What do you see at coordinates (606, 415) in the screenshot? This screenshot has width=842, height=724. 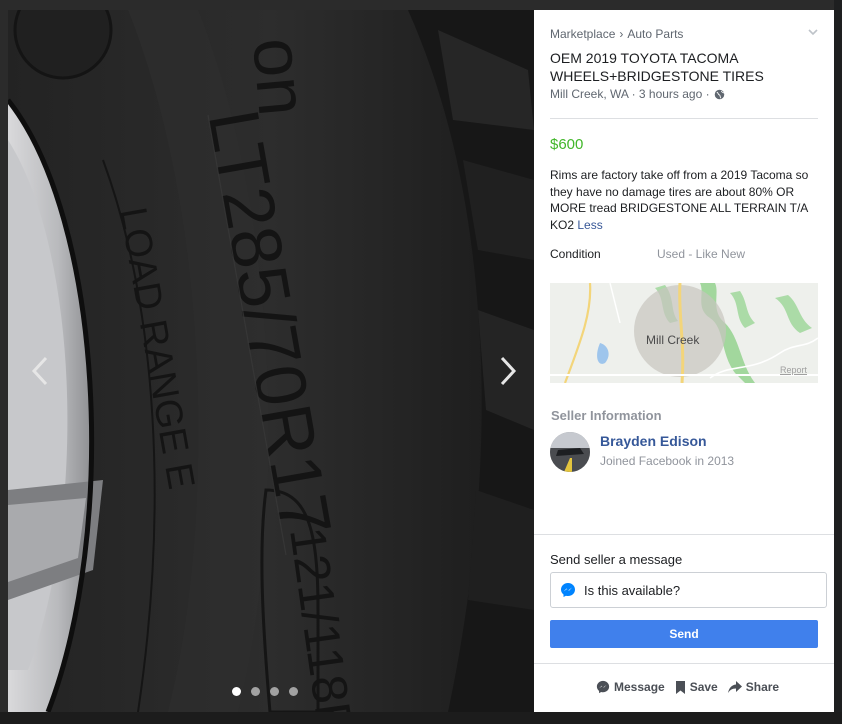 I see `seller-info-heading: Seller Information` at bounding box center [606, 415].